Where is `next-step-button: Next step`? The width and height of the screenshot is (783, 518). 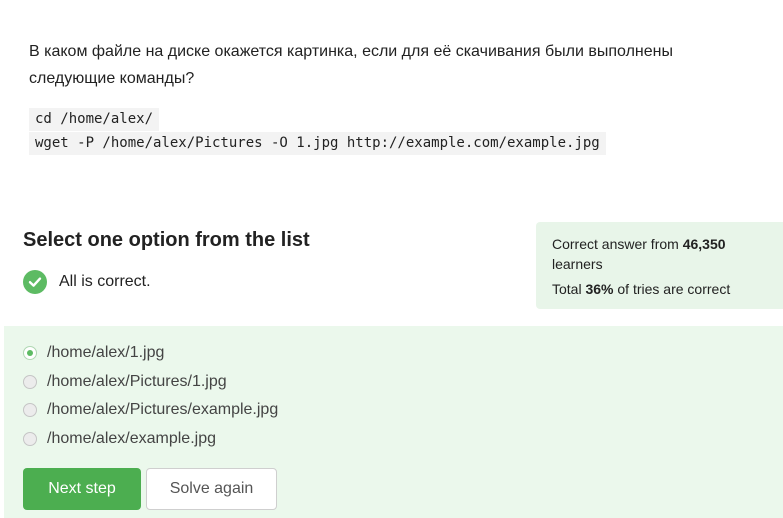
next-step-button: Next step is located at coordinates (82, 489).